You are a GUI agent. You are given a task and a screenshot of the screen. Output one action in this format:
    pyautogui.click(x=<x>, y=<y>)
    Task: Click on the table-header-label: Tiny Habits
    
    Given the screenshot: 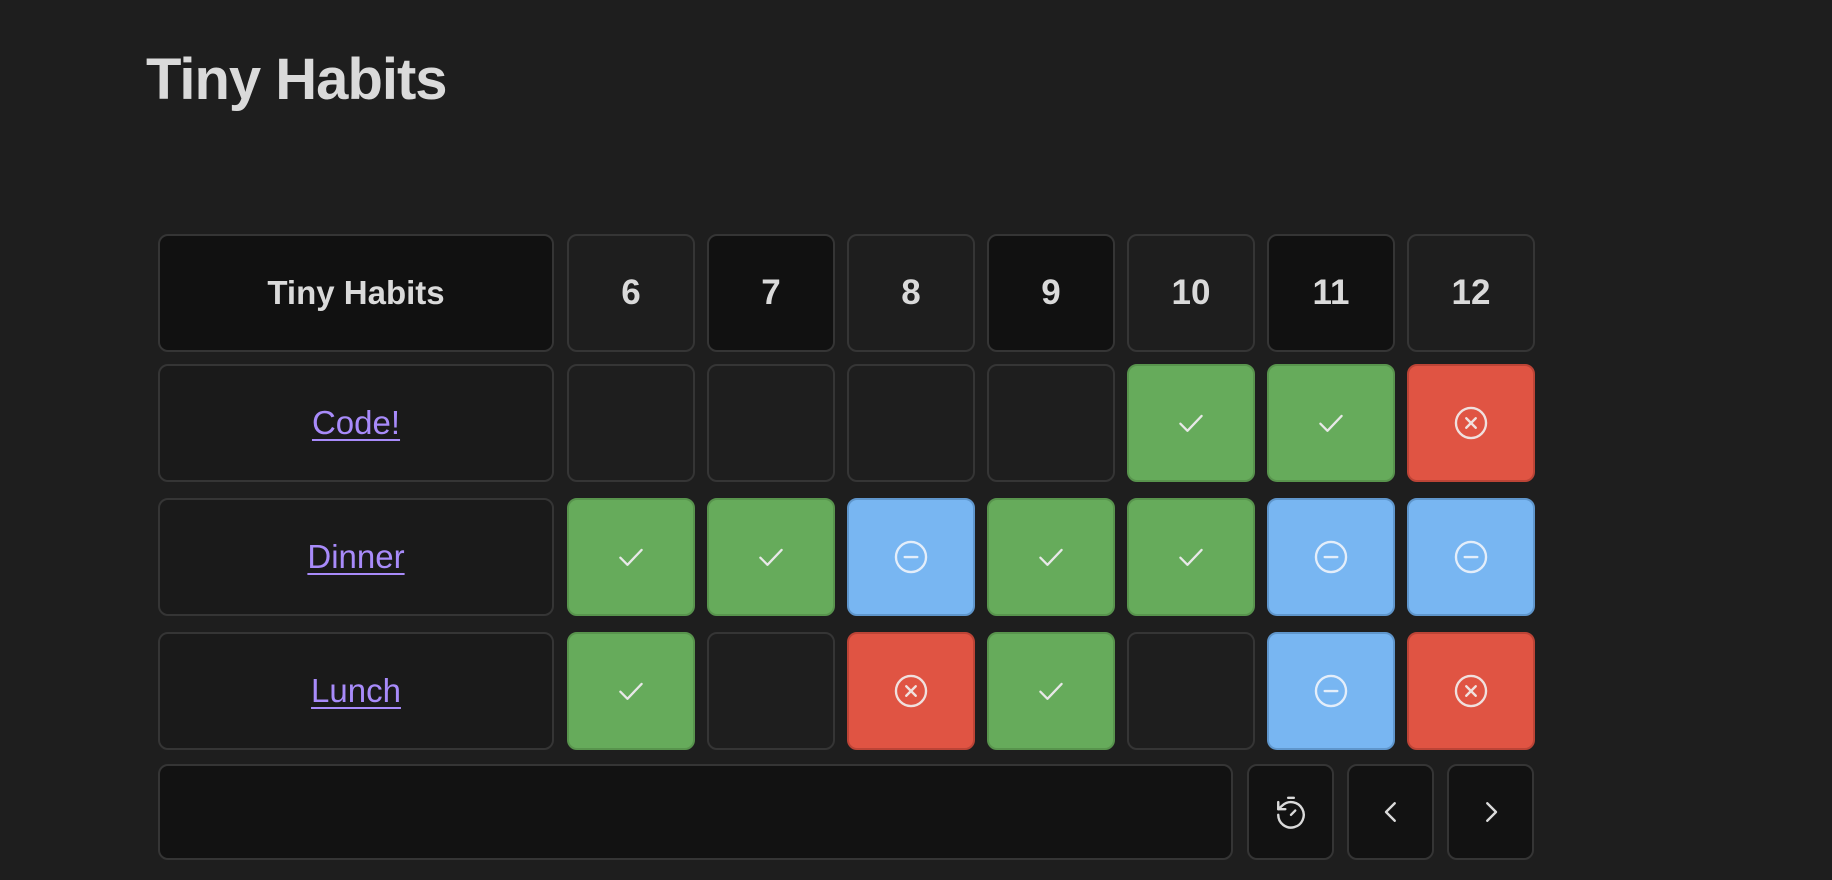 What is the action you would take?
    pyautogui.click(x=356, y=292)
    